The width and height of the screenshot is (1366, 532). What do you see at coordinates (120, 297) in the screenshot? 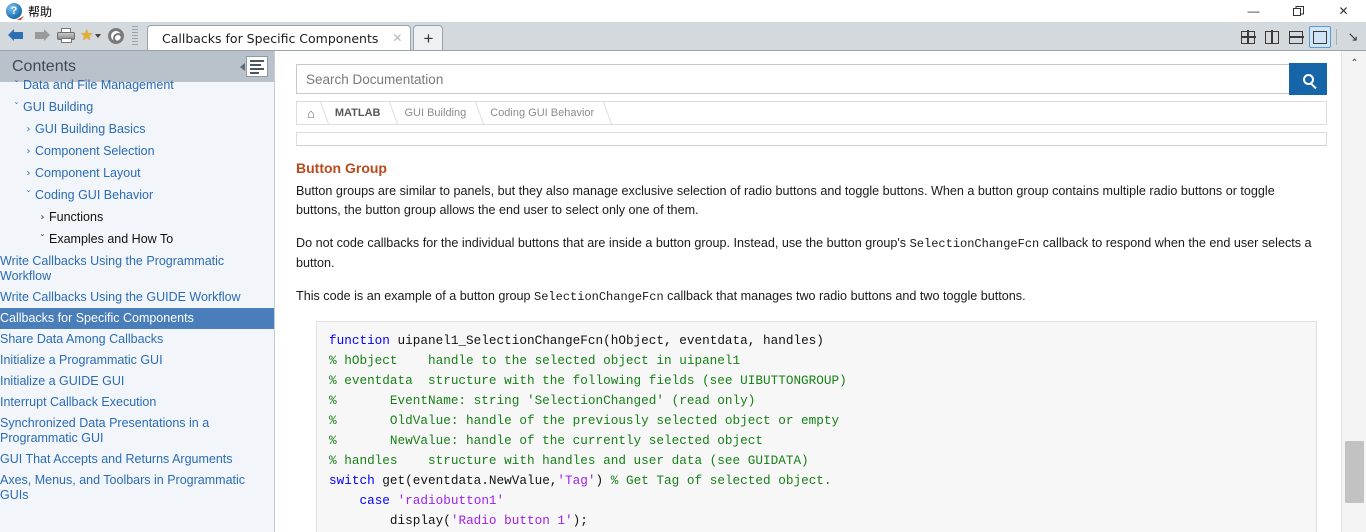
I see `sidebar-item-label: Write Callbacks Using the GUIDE Workflow` at bounding box center [120, 297].